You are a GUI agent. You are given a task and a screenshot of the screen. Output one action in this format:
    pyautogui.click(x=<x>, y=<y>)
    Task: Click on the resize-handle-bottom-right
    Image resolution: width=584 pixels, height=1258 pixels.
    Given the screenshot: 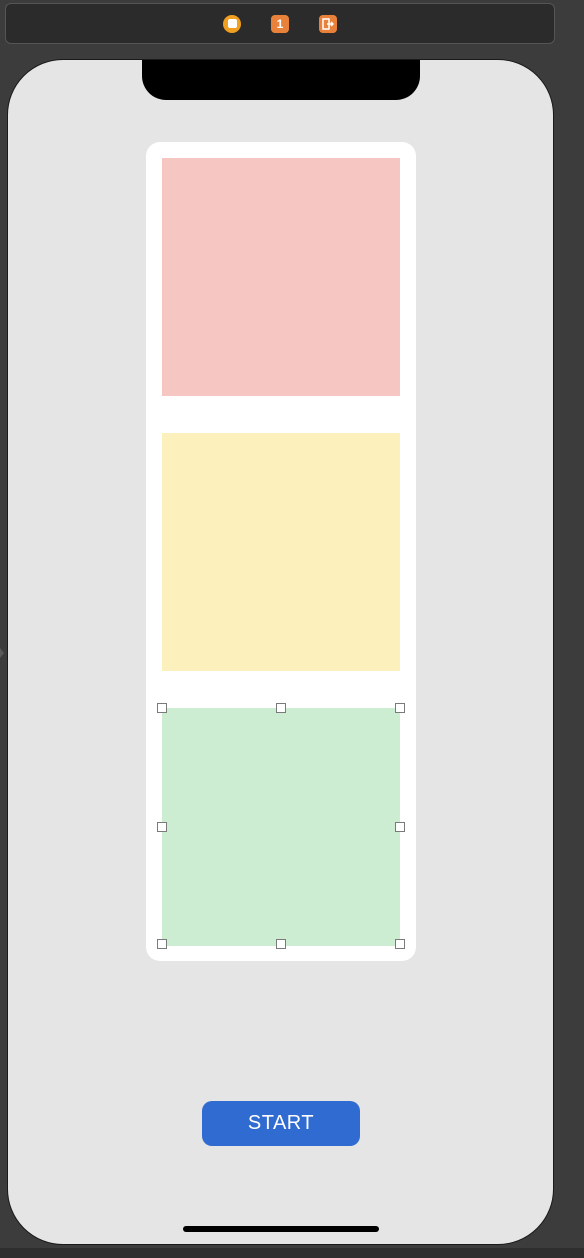 What is the action you would take?
    pyautogui.click(x=400, y=944)
    